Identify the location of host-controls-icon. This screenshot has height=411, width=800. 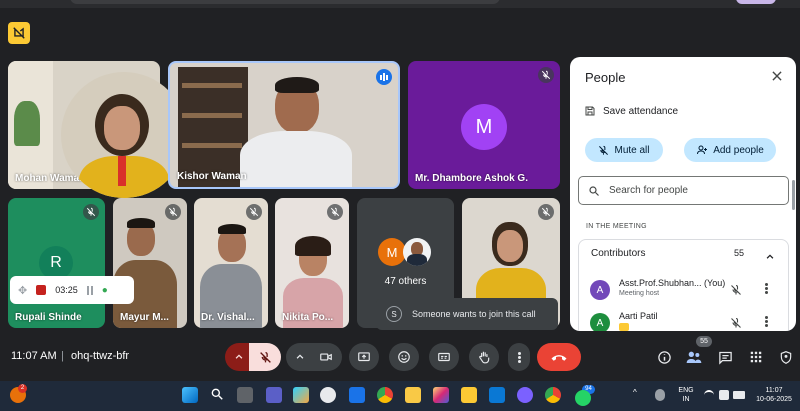
(786, 357).